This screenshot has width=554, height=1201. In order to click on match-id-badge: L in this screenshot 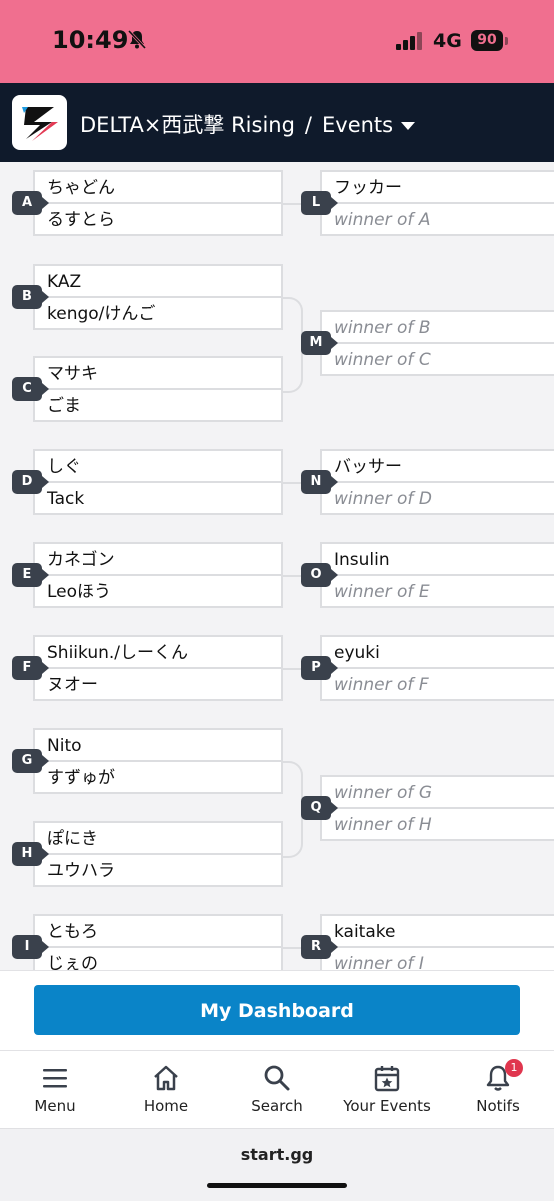, I will do `click(319, 203)`.